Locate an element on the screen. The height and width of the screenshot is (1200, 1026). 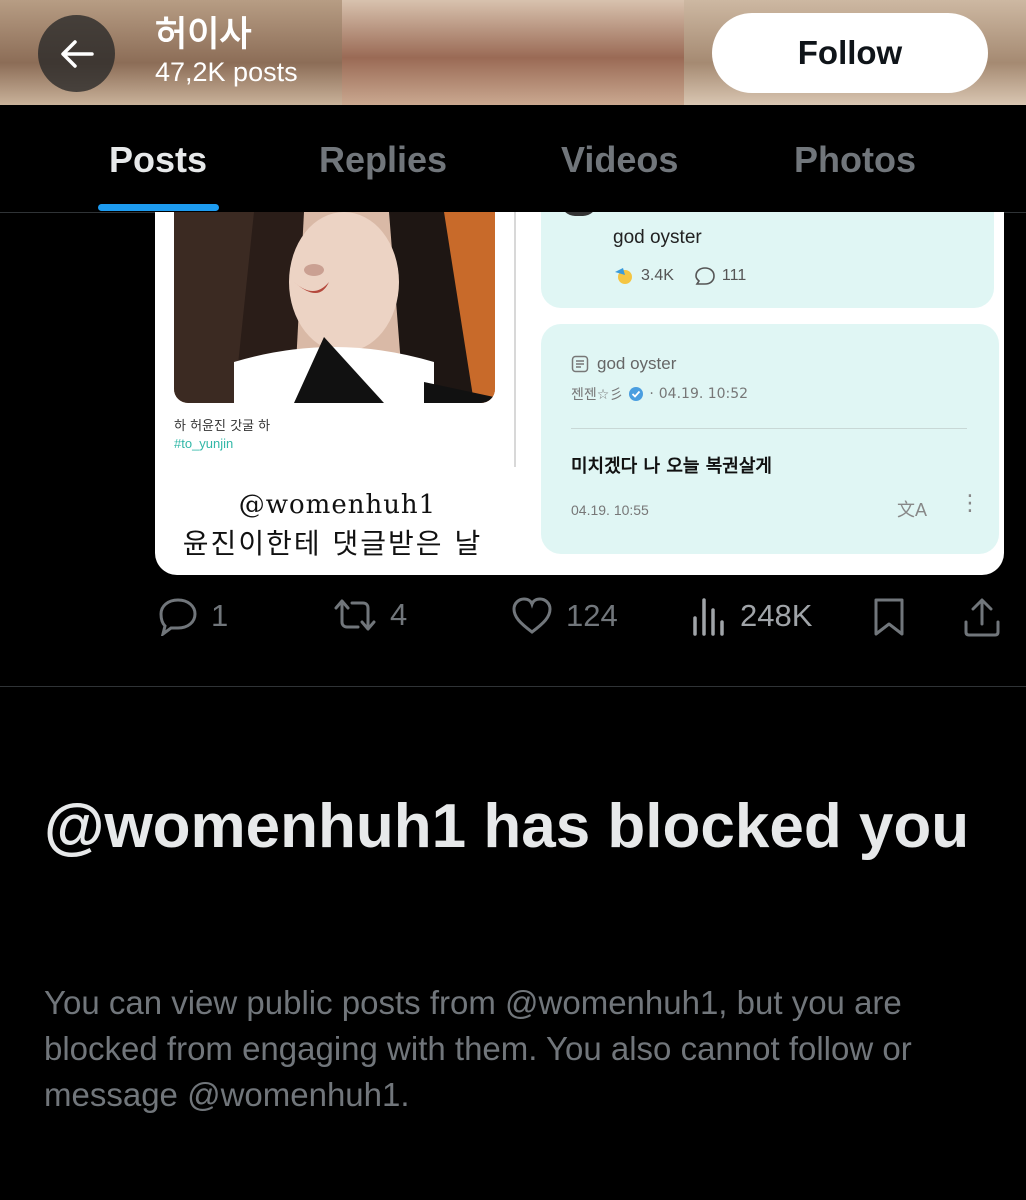
back-button is located at coordinates (76, 53).